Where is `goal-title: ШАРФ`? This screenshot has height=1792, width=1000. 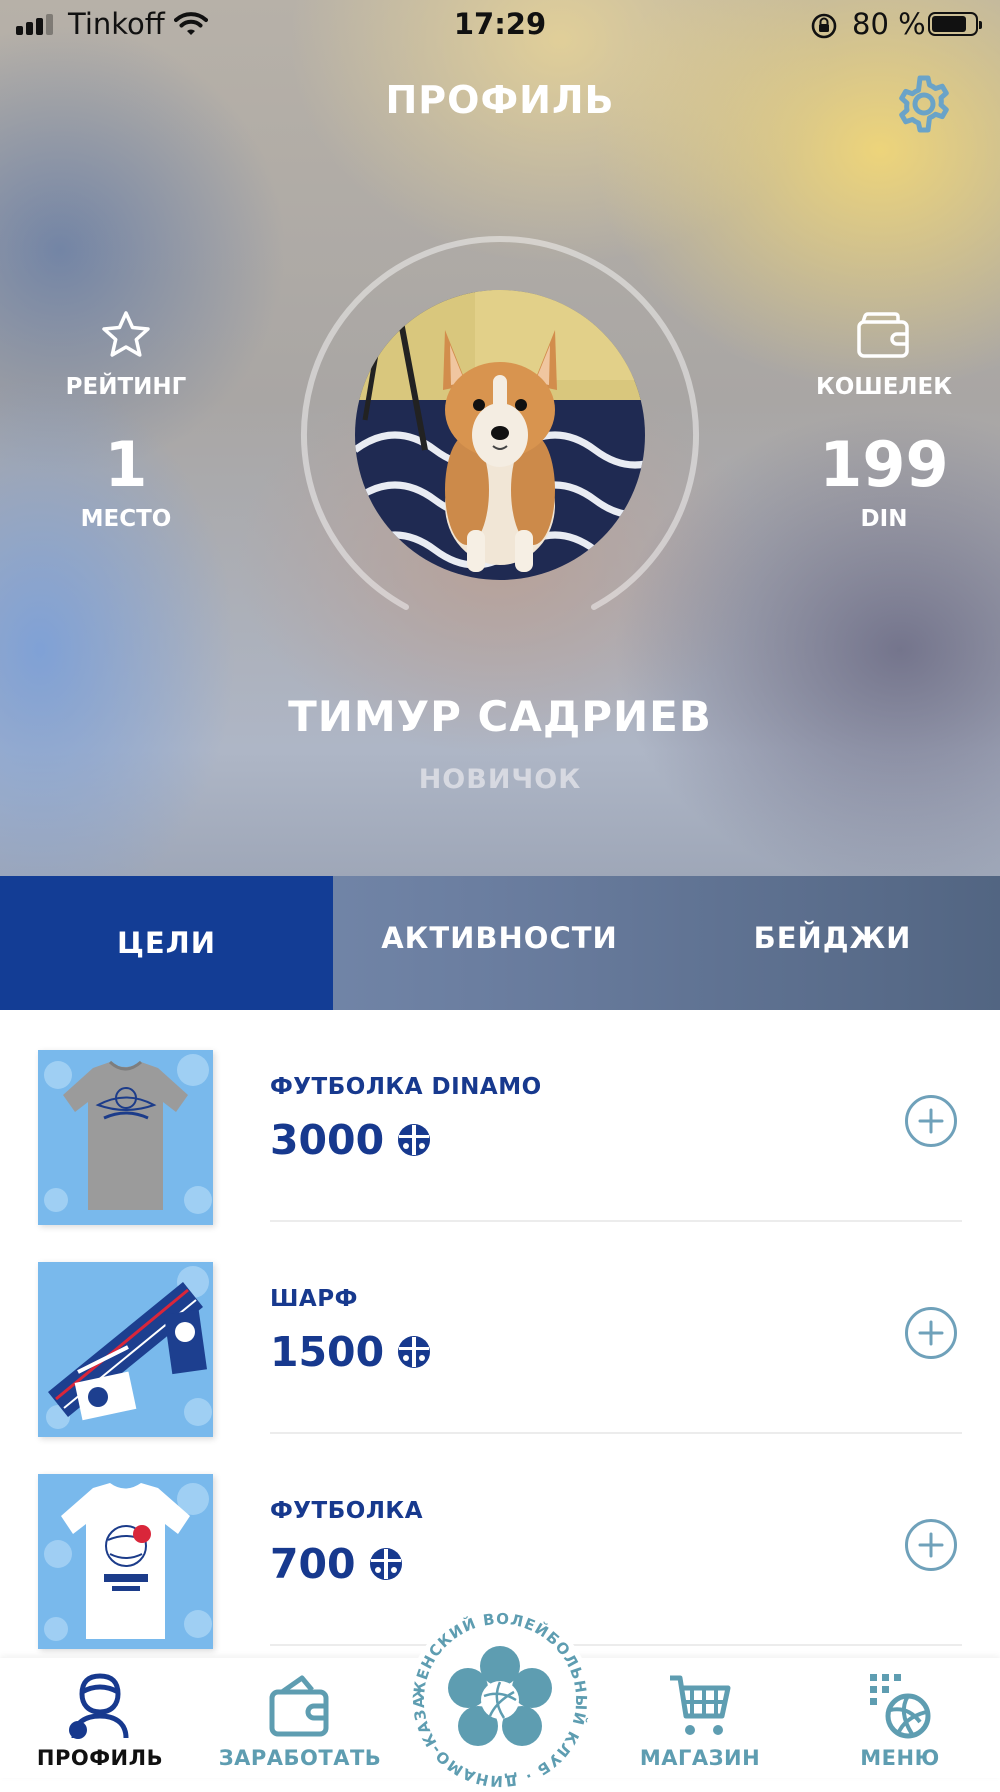 goal-title: ШАРФ is located at coordinates (314, 1299).